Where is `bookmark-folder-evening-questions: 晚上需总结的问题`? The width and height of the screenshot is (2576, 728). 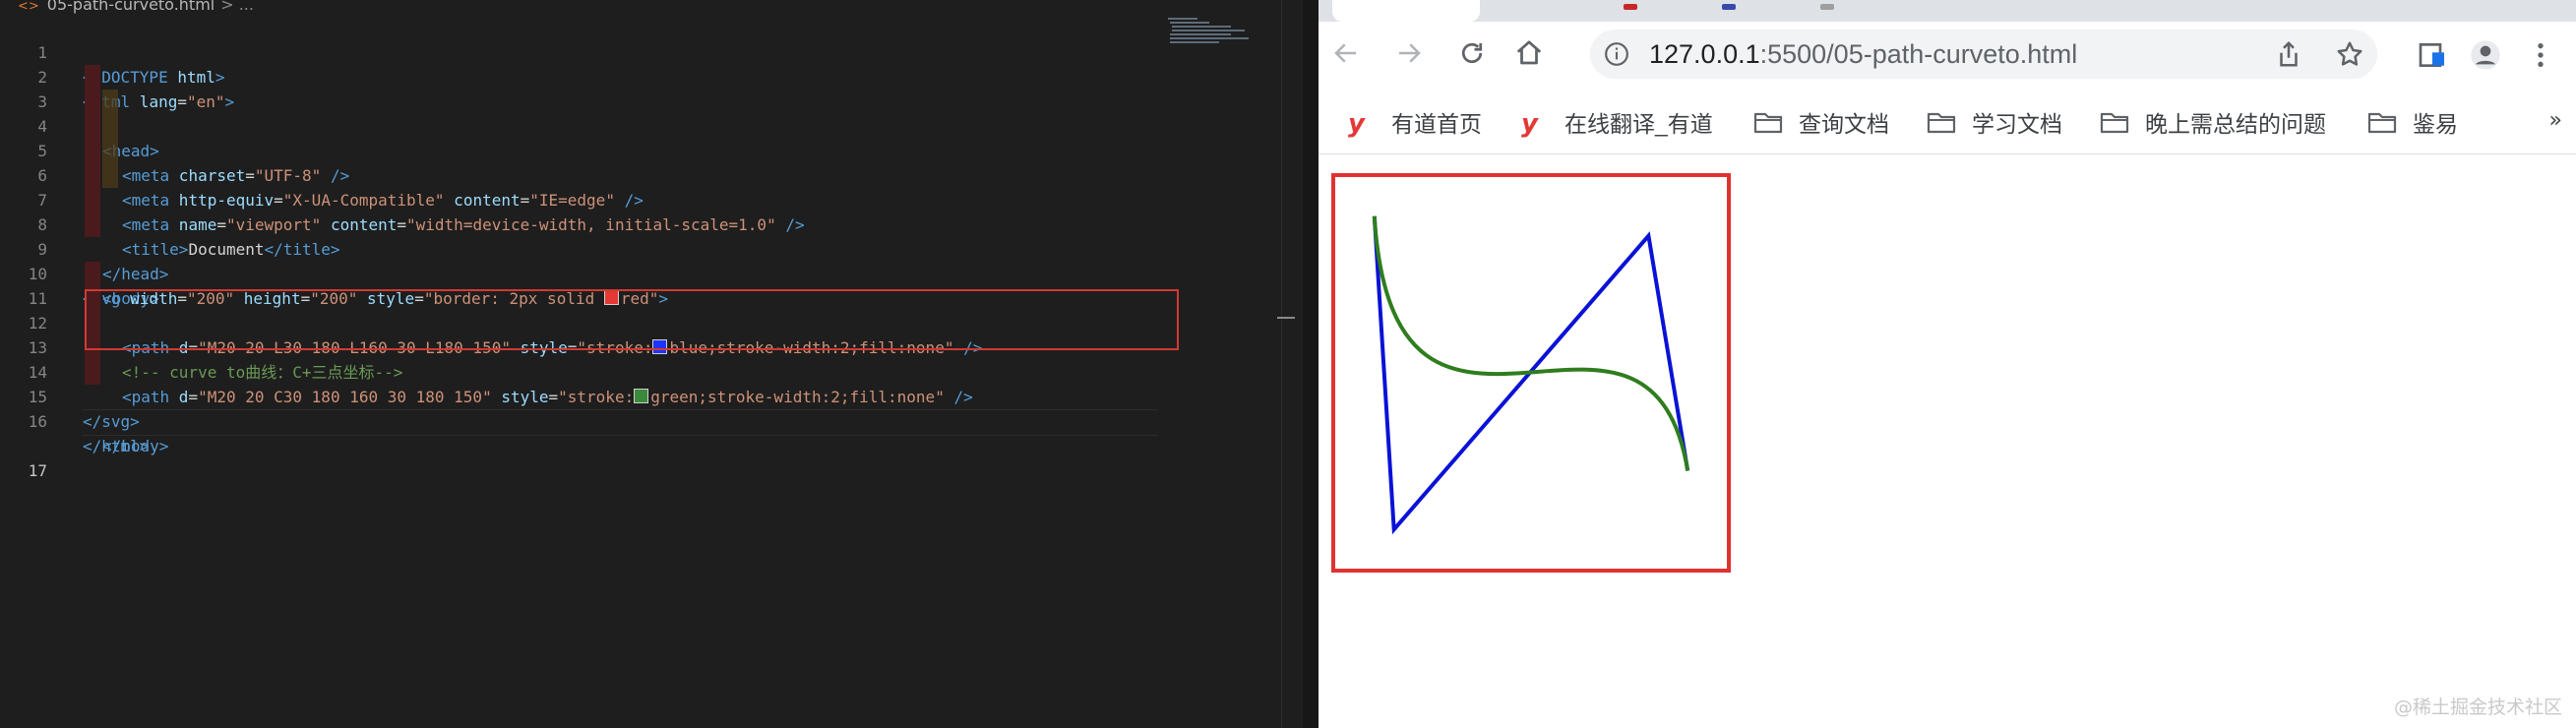
bookmark-folder-evening-questions: 晚上需总结的问题 is located at coordinates (2213, 122).